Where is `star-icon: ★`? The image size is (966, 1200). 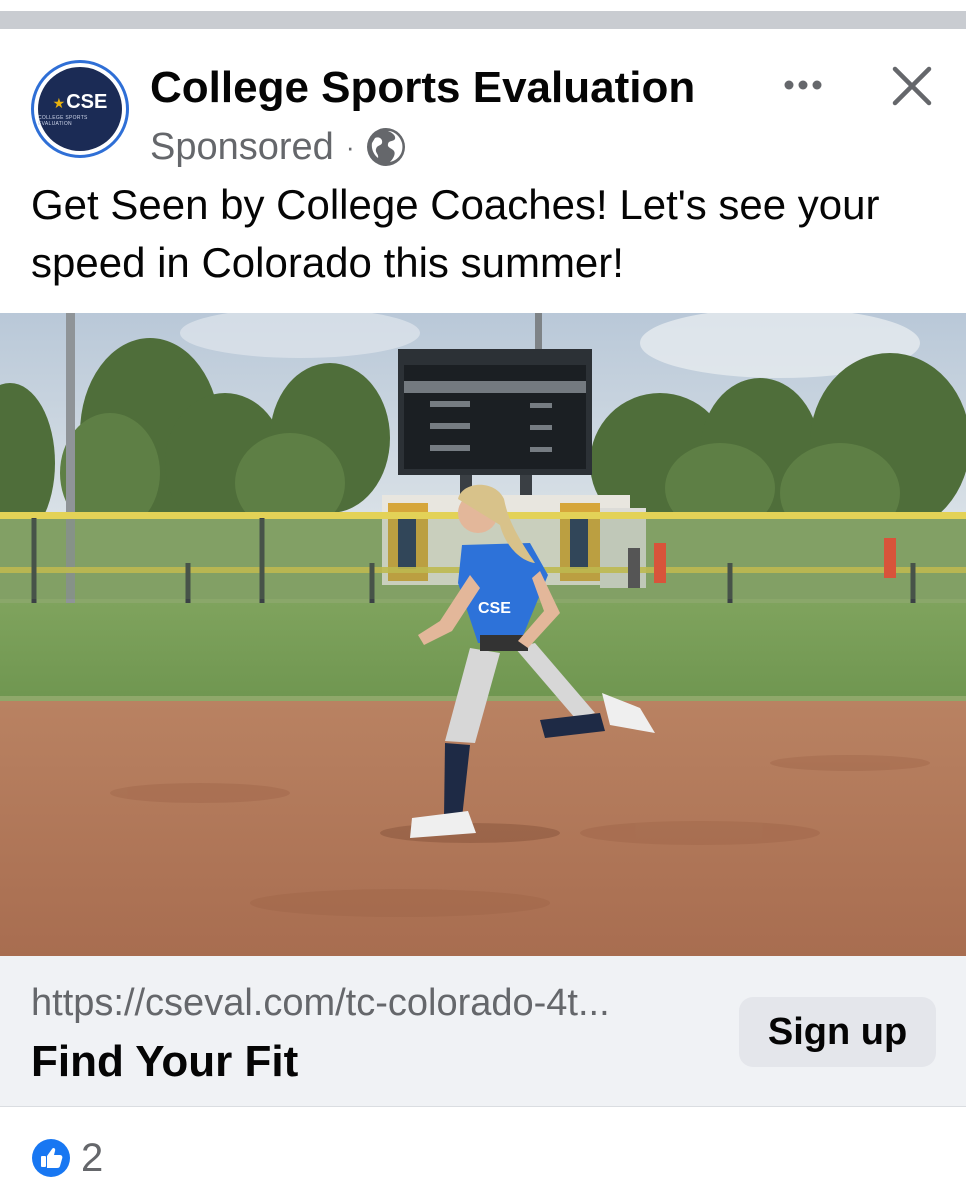
star-icon: ★ is located at coordinates (59, 102).